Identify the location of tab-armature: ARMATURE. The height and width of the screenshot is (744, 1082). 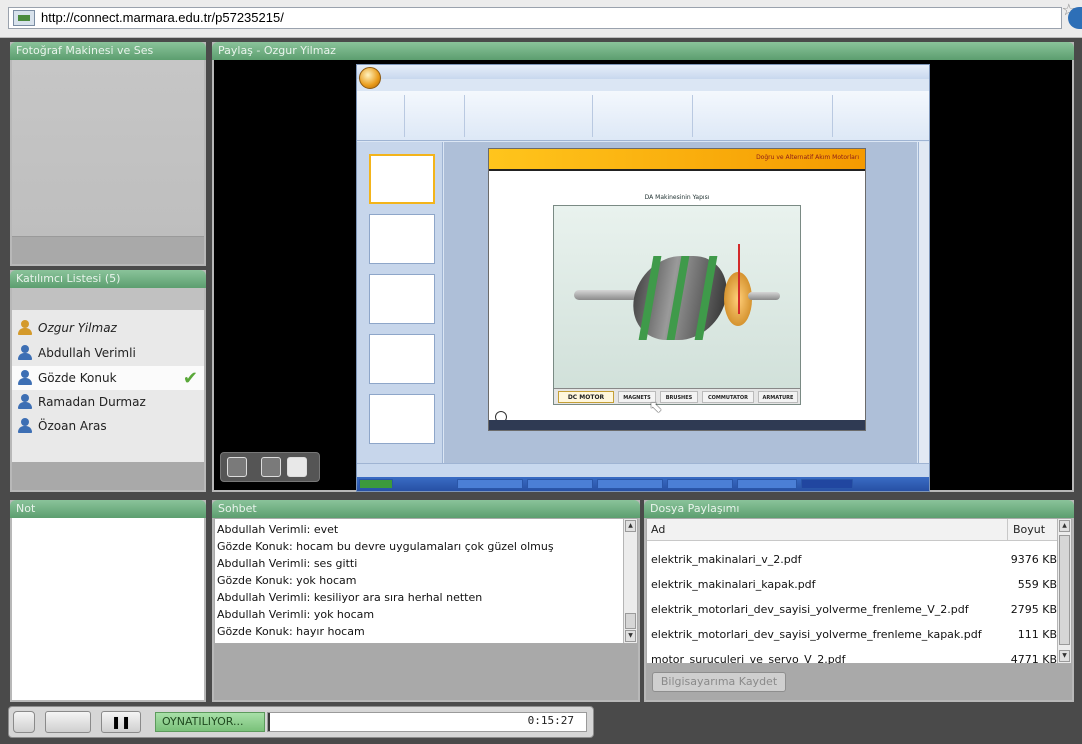
(778, 397).